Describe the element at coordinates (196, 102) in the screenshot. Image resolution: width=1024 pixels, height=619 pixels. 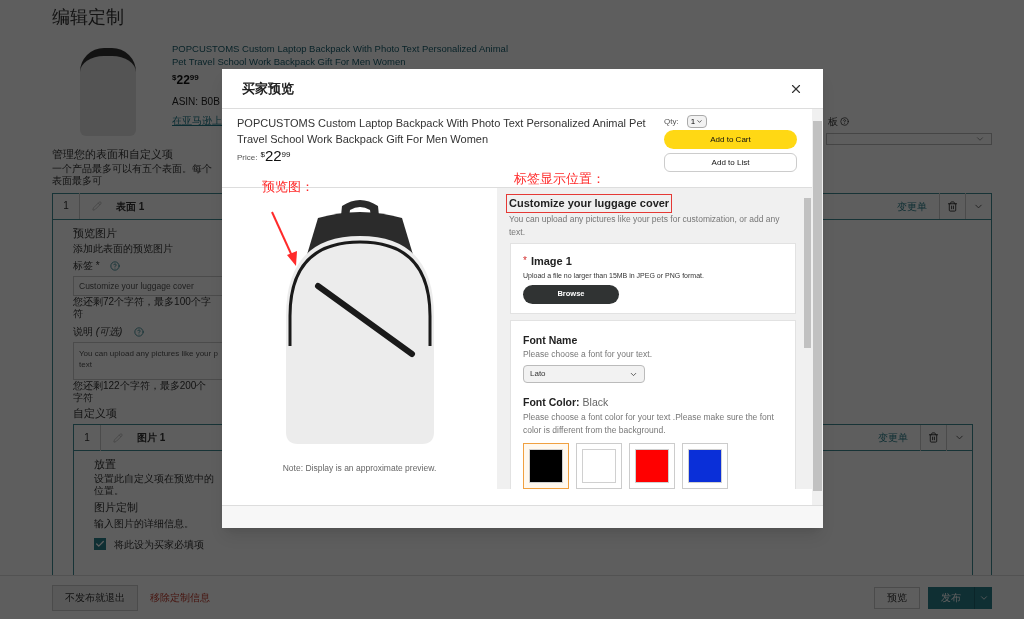
I see `asin-text: ASIN: B0B` at that location.